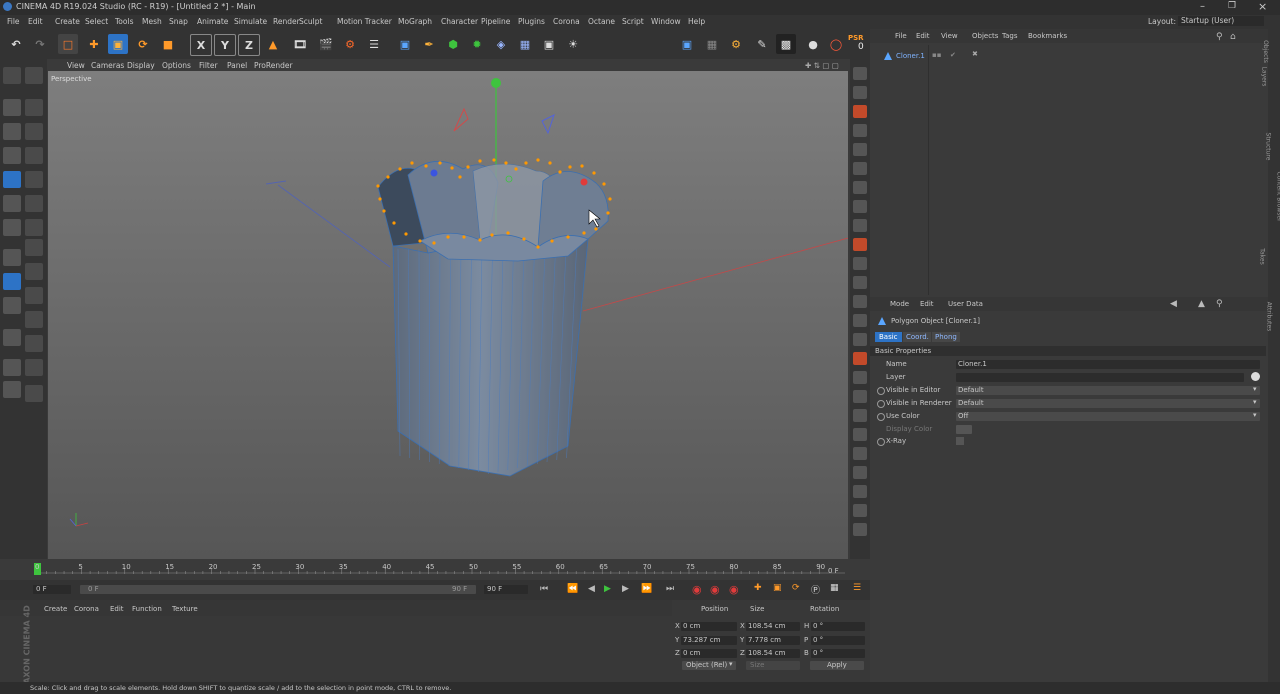  What do you see at coordinates (856, 38) in the screenshot?
I see `psr-label: PSR` at bounding box center [856, 38].